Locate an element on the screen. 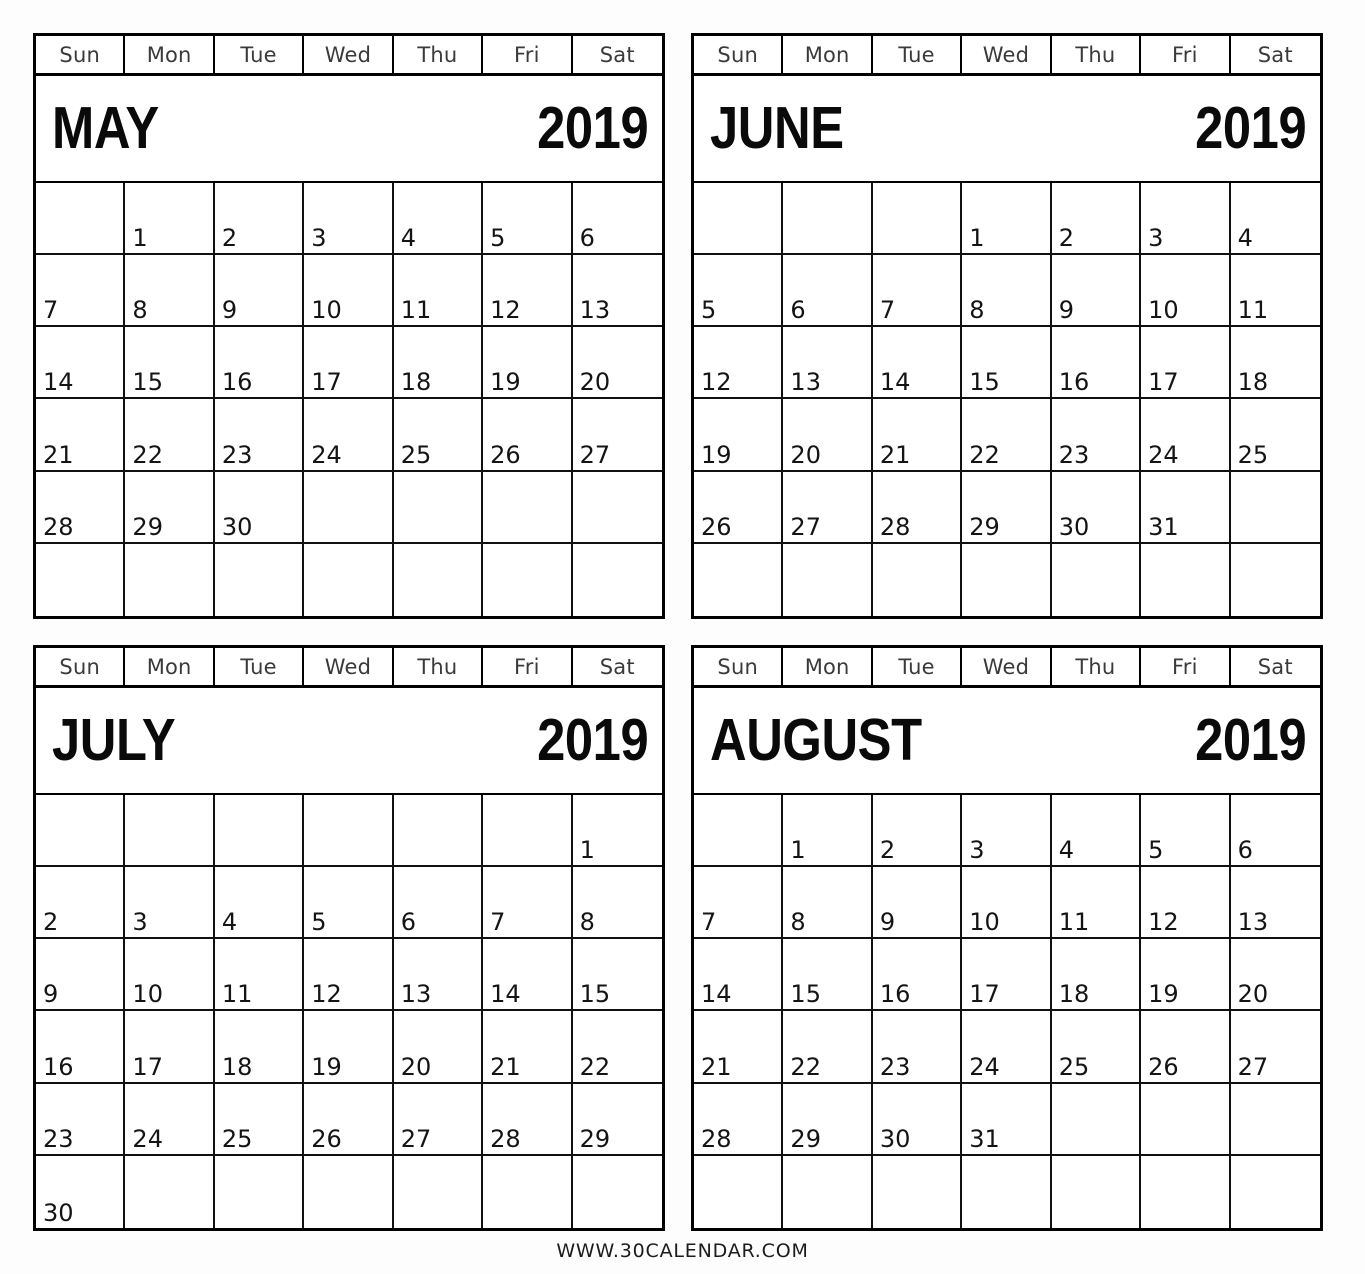 This screenshot has width=1365, height=1274. day-cell: 26 is located at coordinates (528, 435).